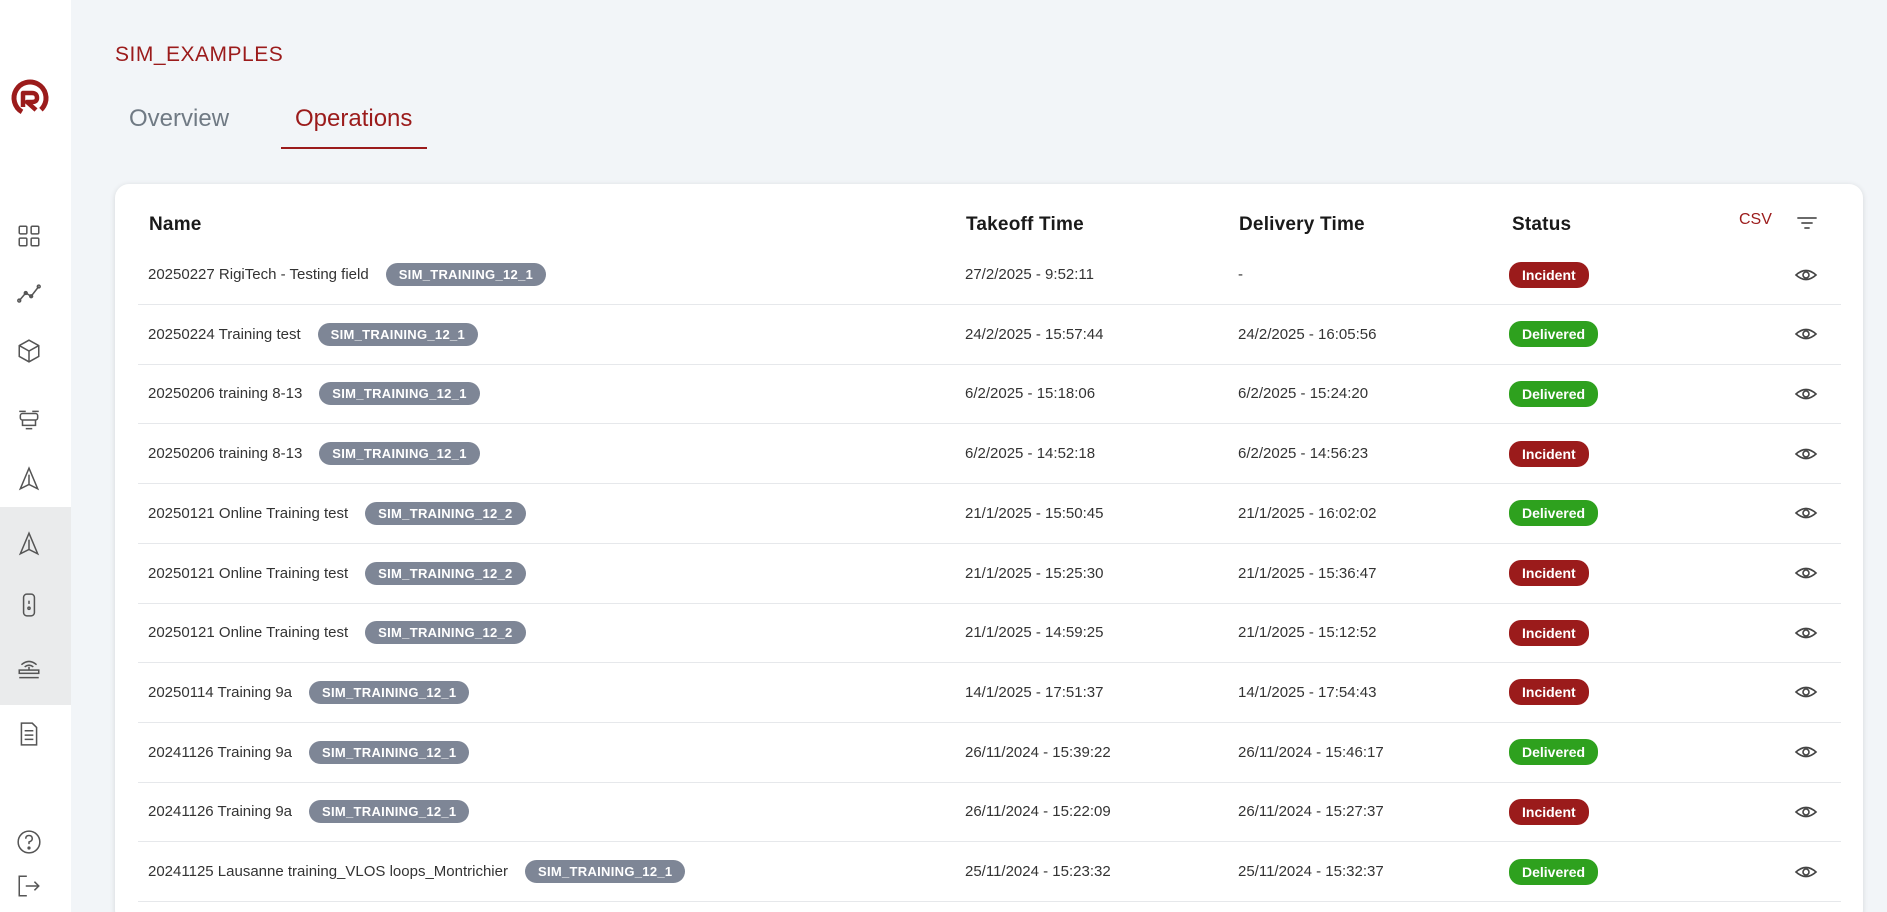 This screenshot has height=912, width=1887. What do you see at coordinates (1029, 274) in the screenshot?
I see `takeoff-time: 27/2/2025 - 9:52:11` at bounding box center [1029, 274].